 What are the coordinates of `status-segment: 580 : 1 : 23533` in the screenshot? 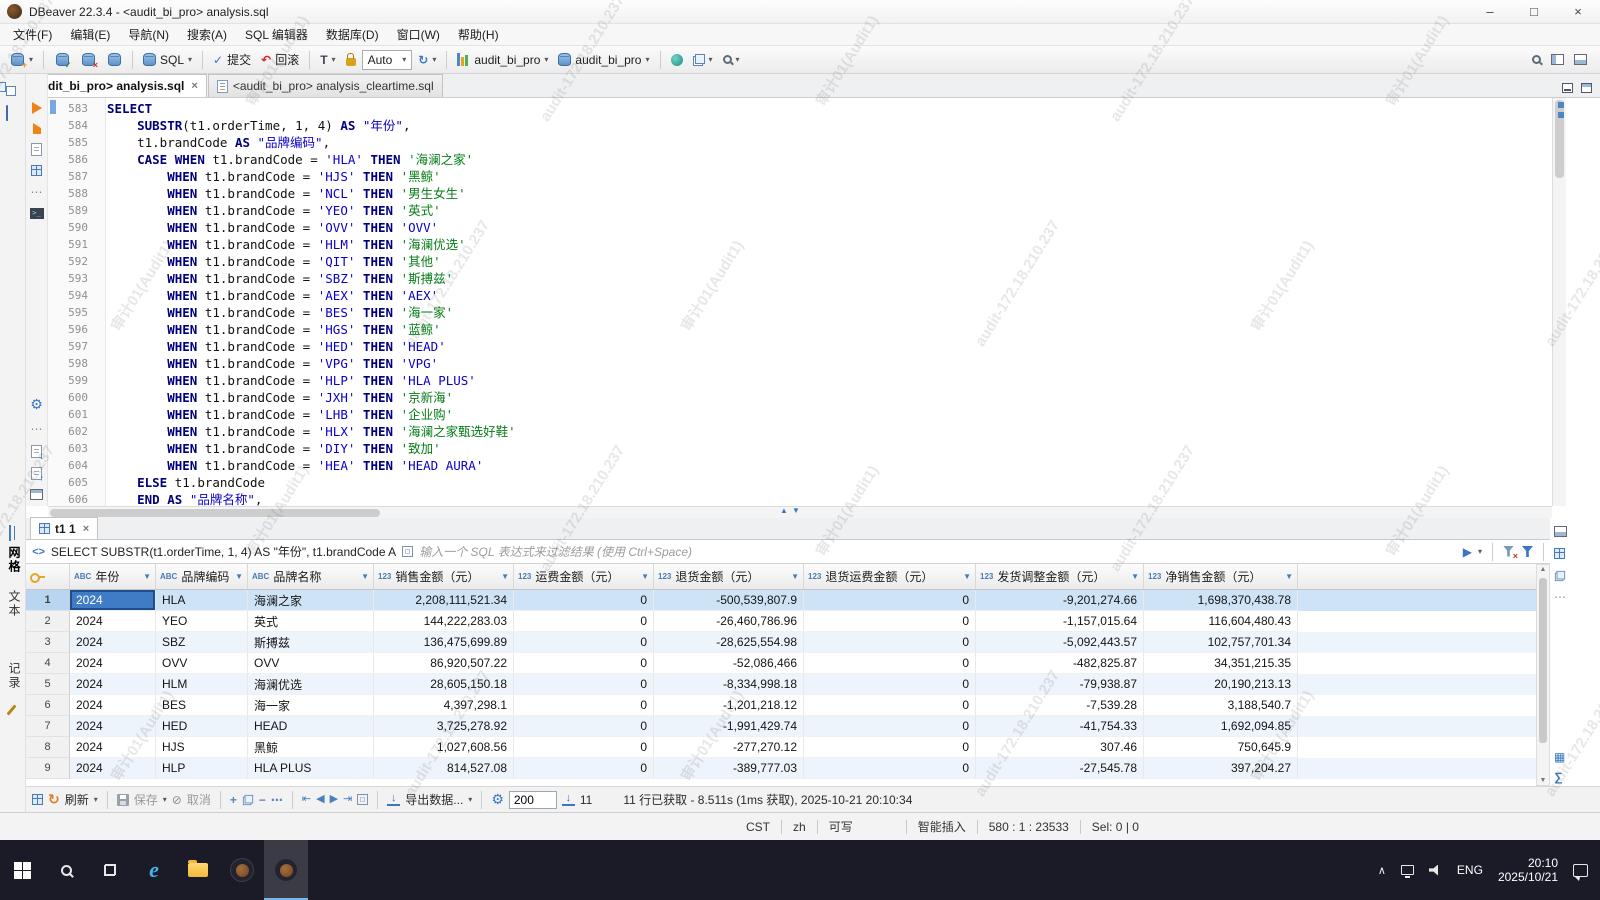 It's located at (1029, 827).